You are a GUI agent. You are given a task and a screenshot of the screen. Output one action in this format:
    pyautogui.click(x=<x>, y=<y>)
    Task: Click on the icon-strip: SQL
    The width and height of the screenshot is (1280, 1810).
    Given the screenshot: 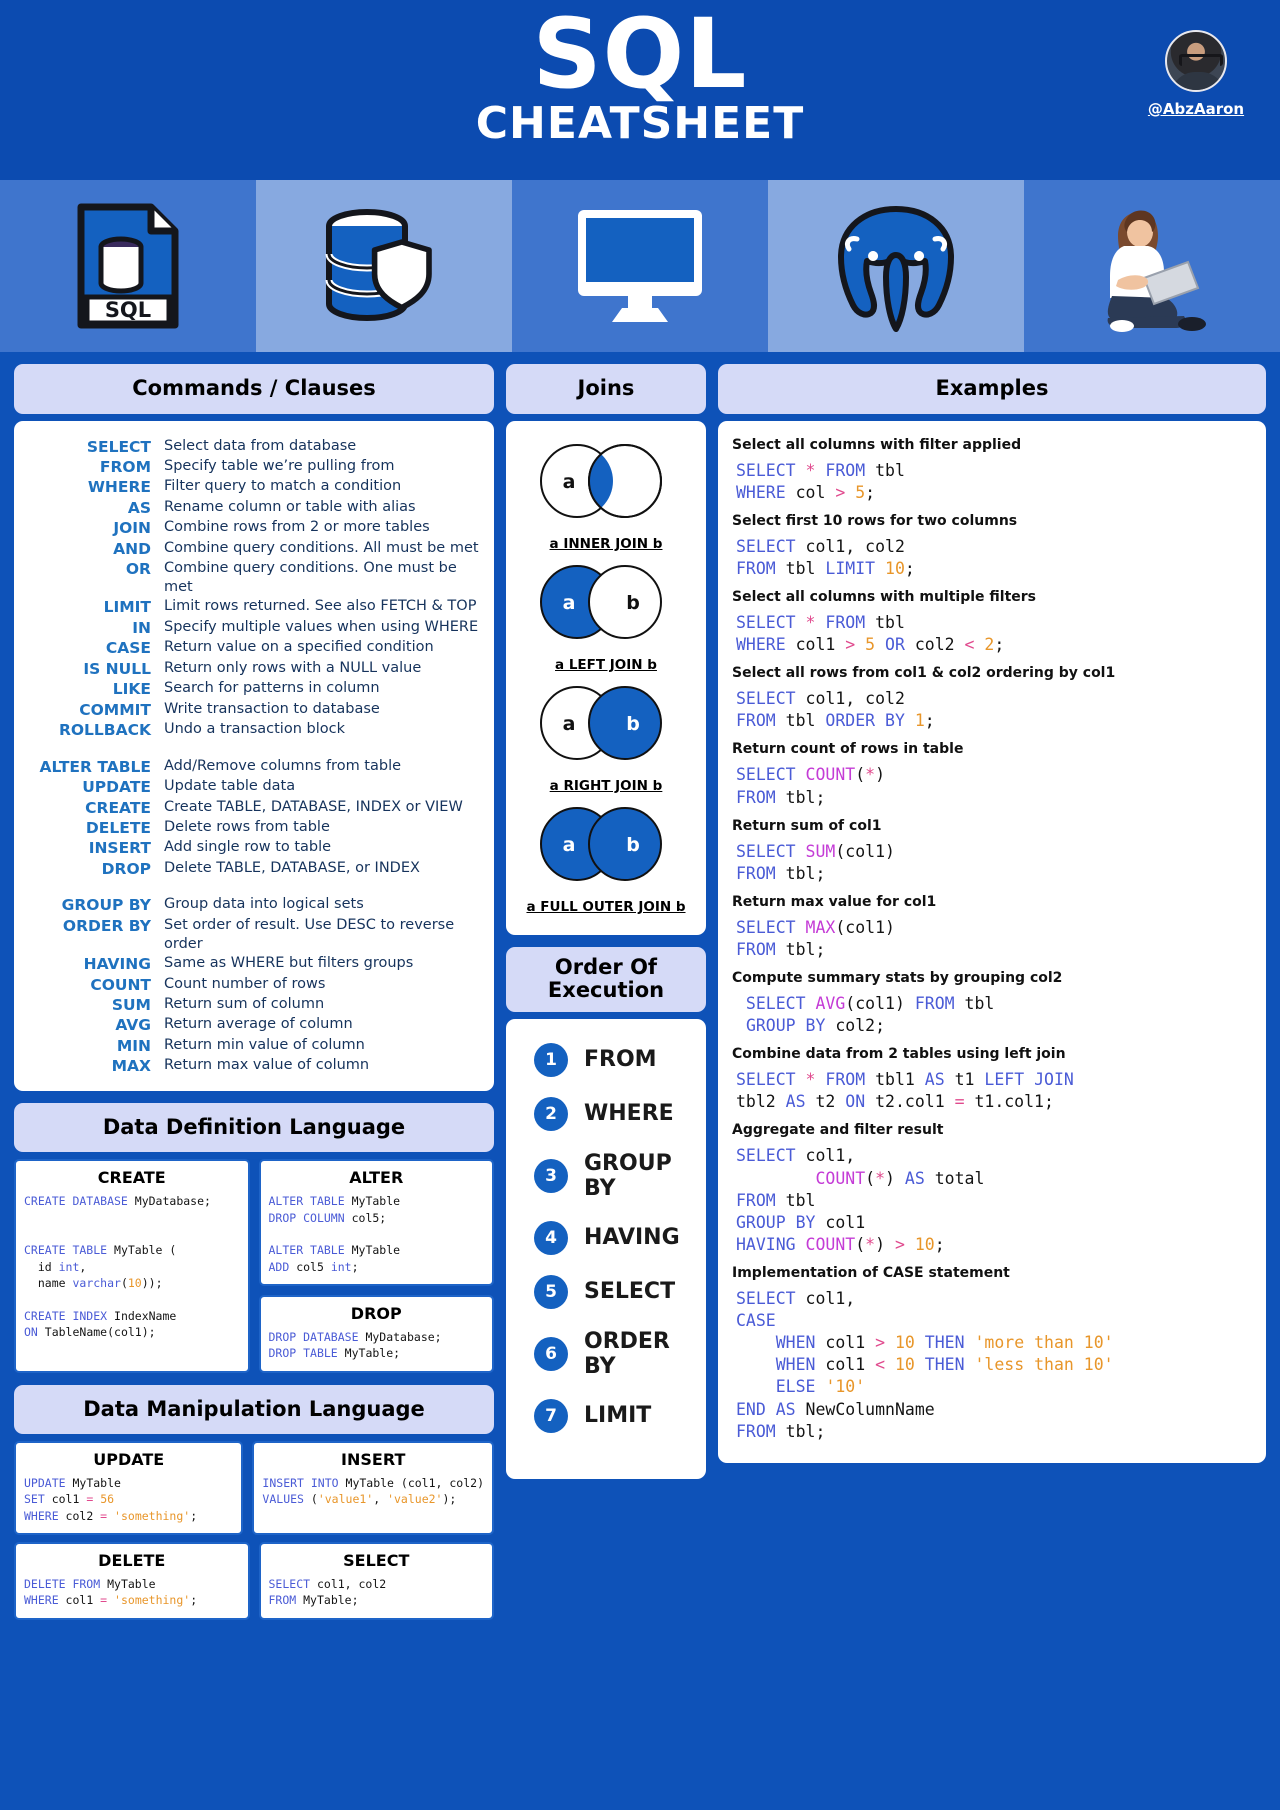 What is the action you would take?
    pyautogui.click(x=640, y=266)
    